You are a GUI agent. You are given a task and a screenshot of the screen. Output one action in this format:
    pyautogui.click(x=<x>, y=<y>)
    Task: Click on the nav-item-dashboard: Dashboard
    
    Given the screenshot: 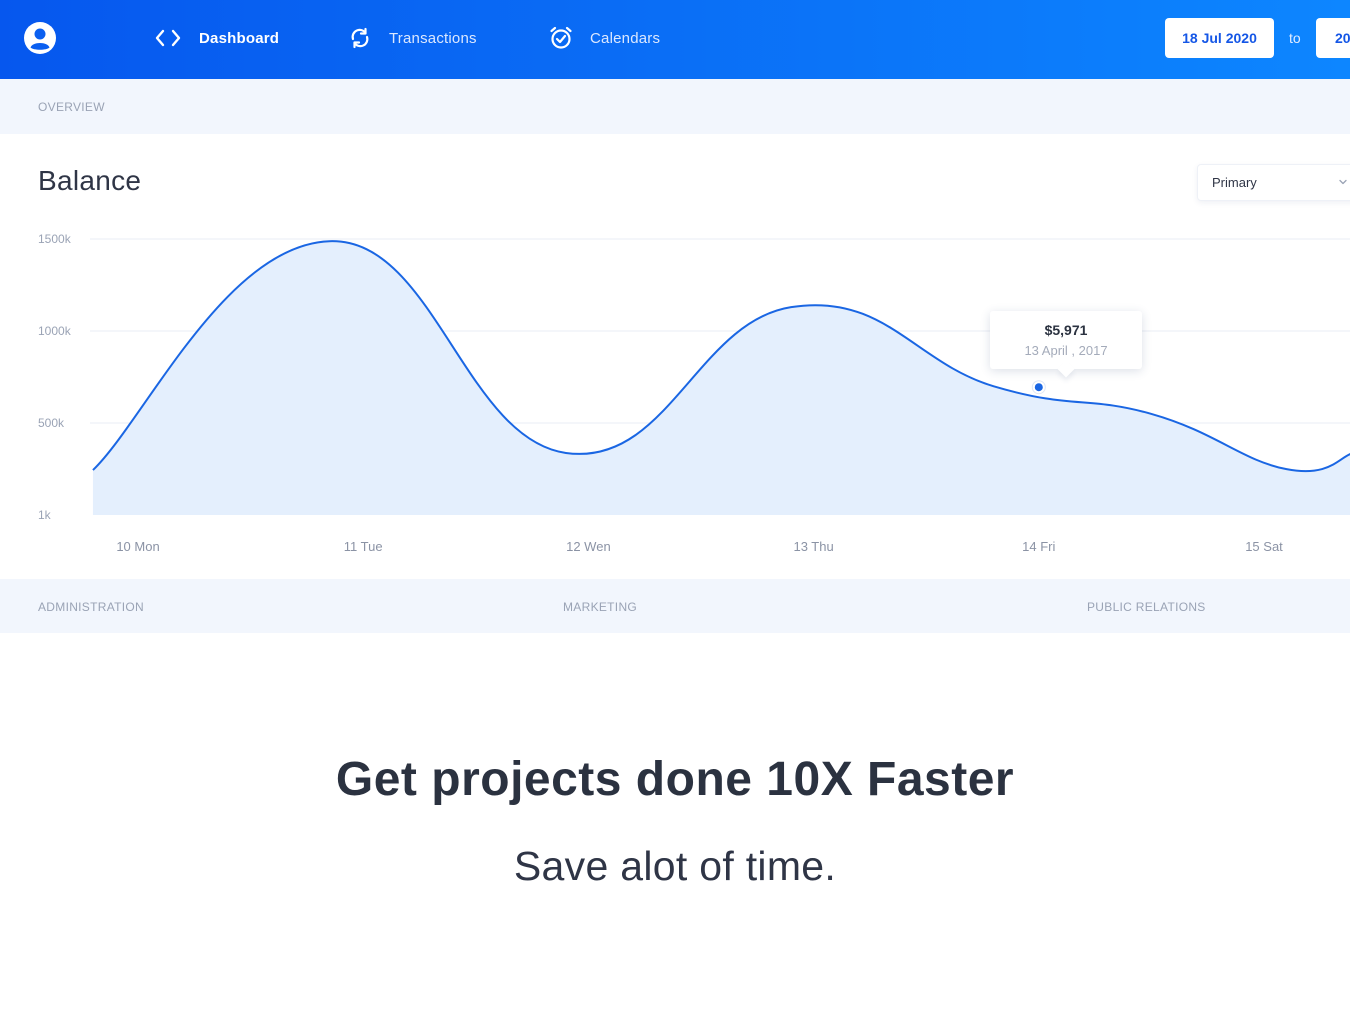 What is the action you would take?
    pyautogui.click(x=217, y=38)
    